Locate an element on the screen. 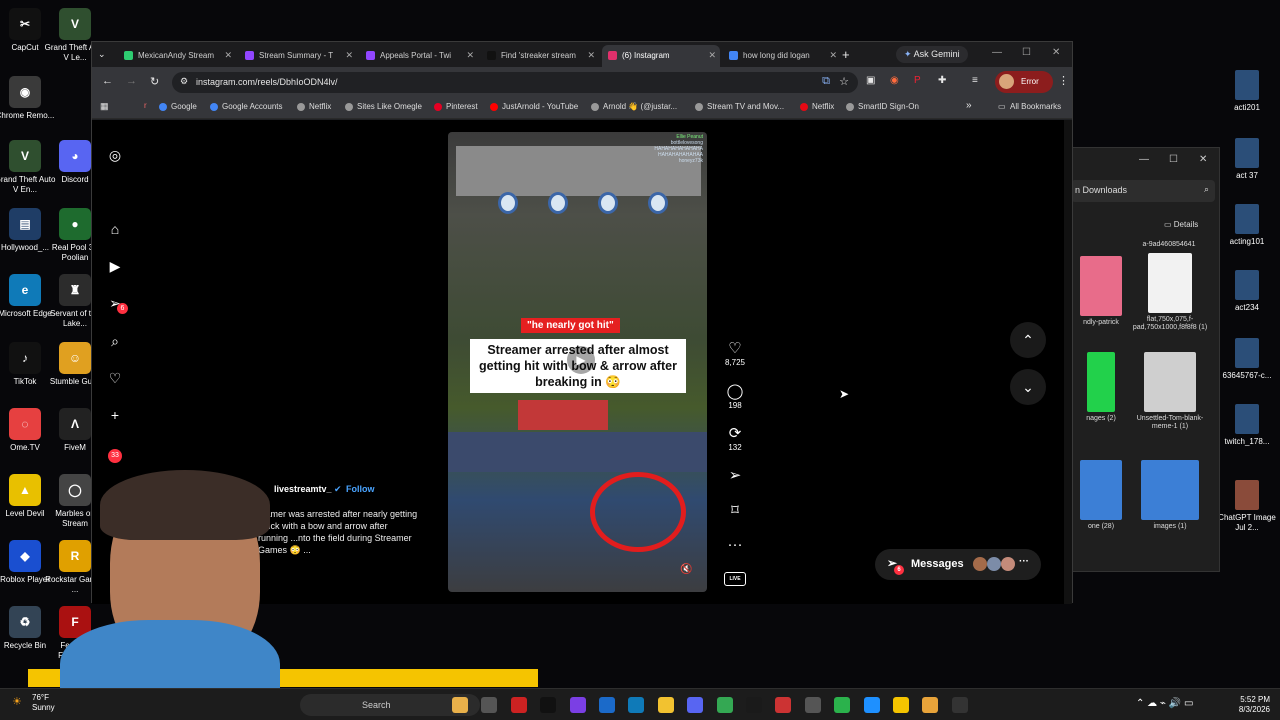 The height and width of the screenshot is (720, 1280). reload-icon: ↻ is located at coordinates (154, 81).